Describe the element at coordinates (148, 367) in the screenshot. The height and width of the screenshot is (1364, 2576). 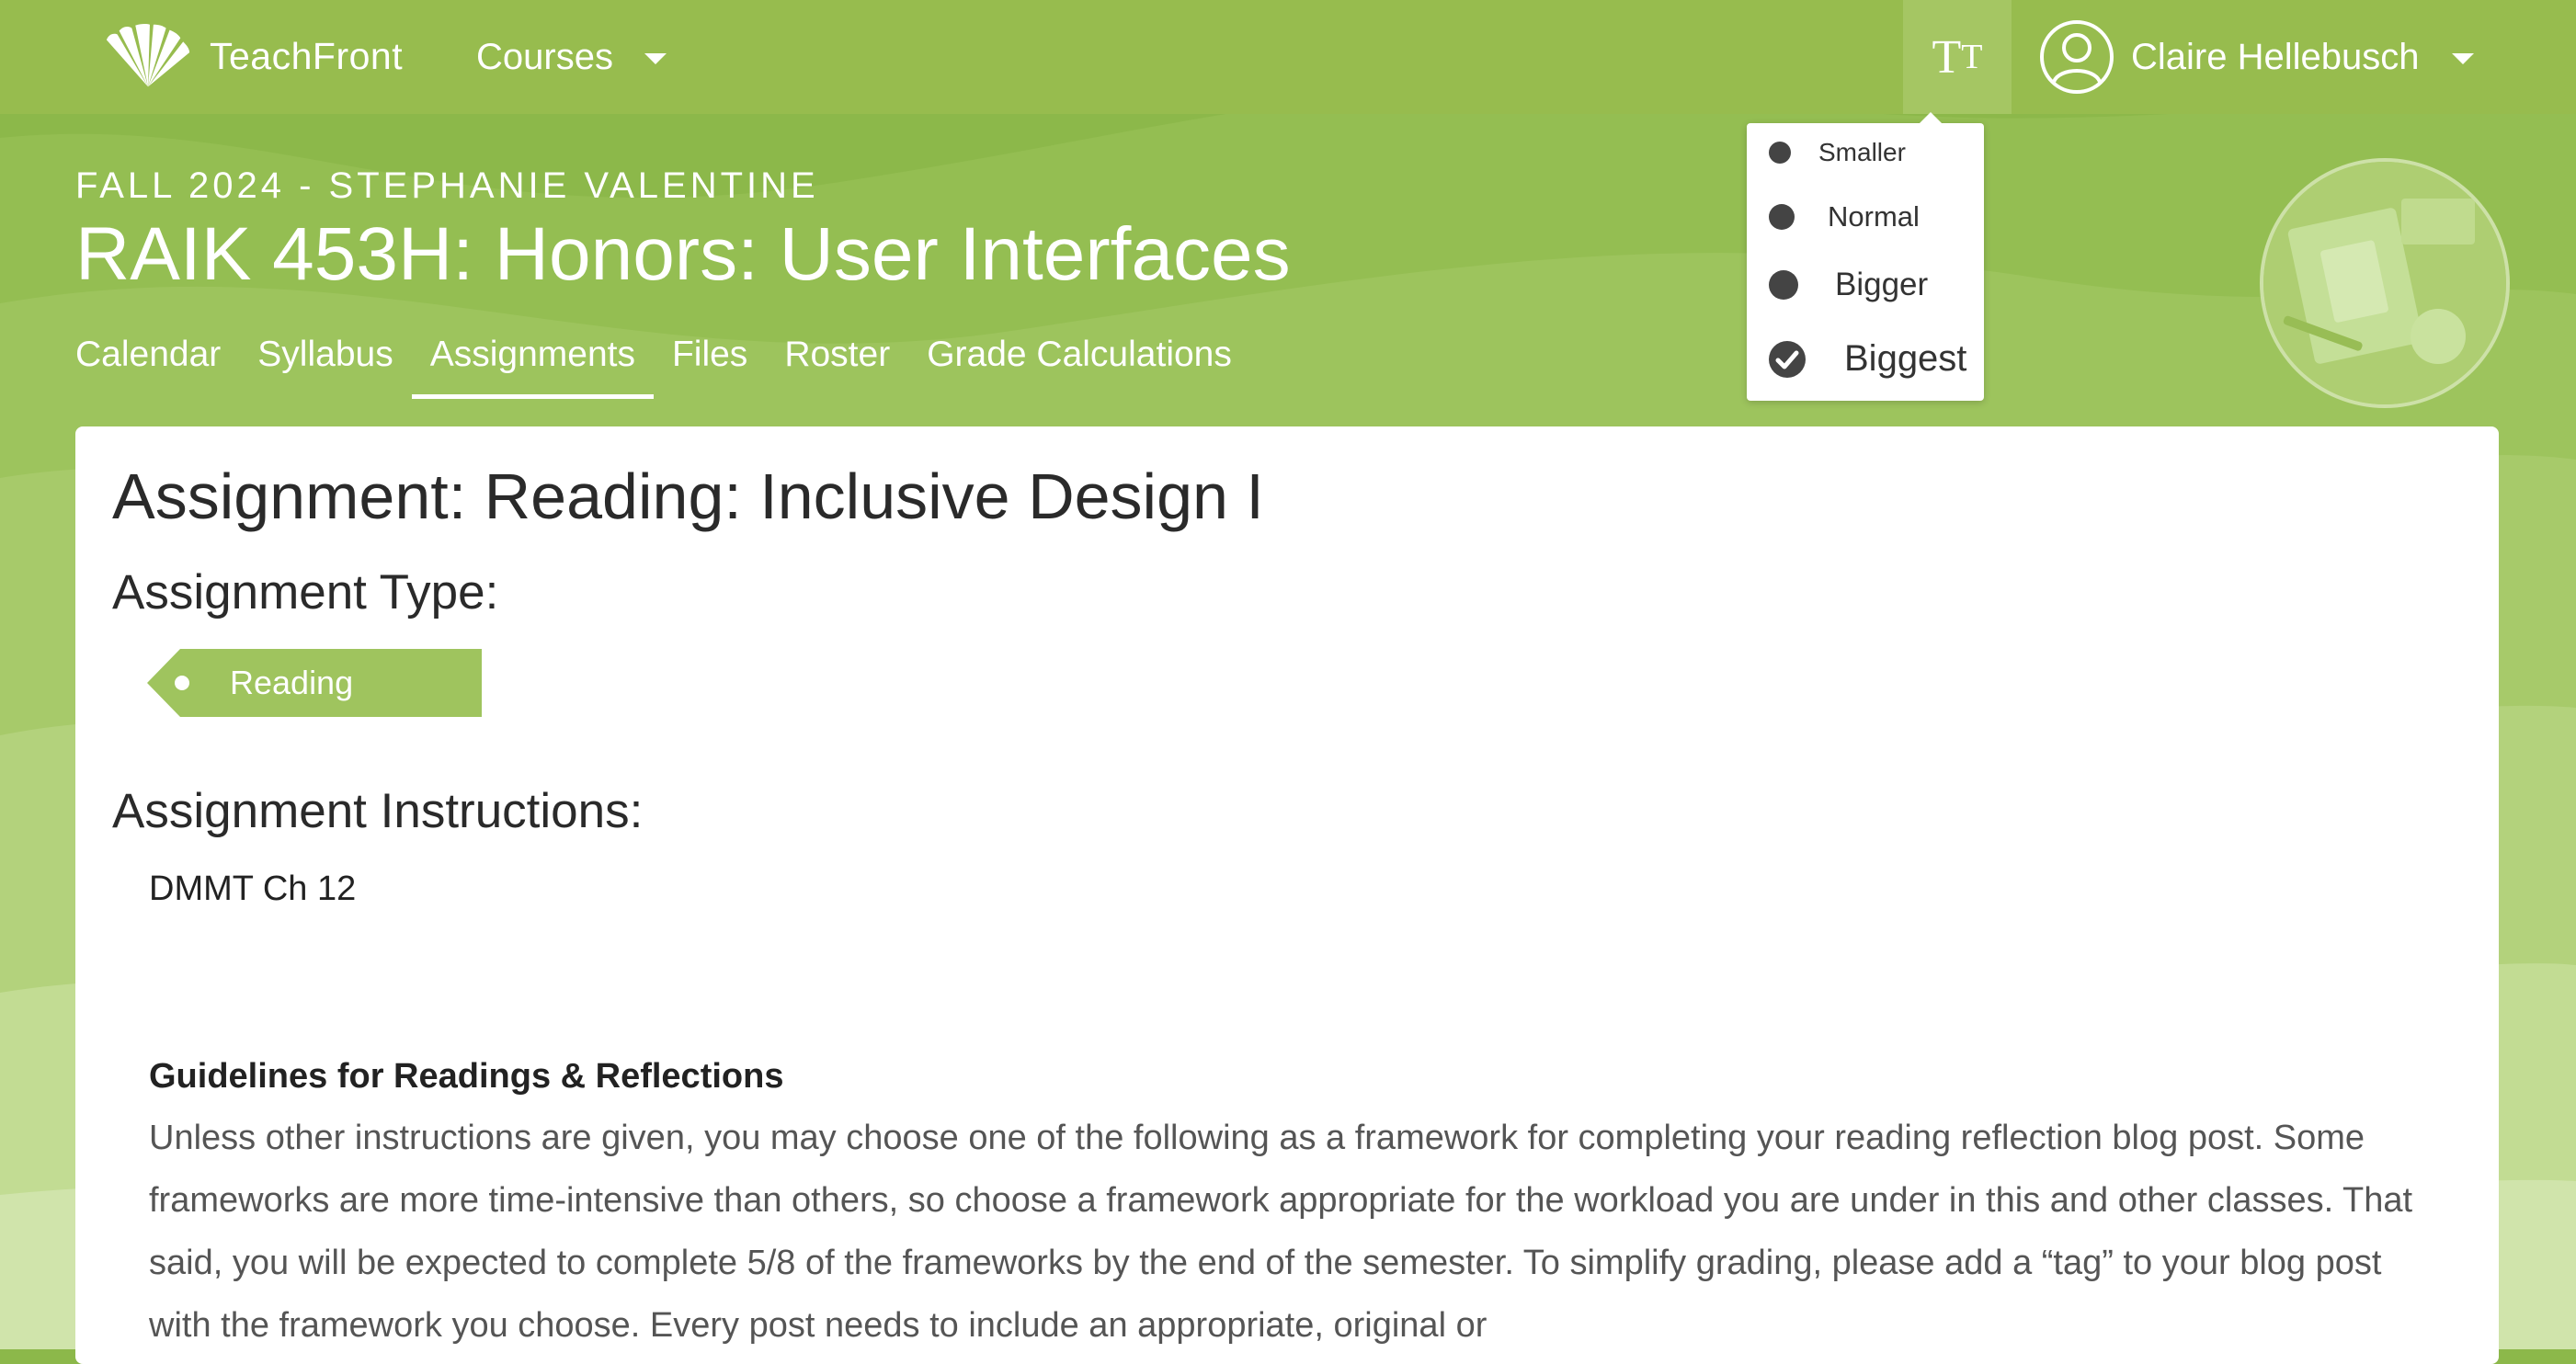
I see `tab-calendar: Calendar` at that location.